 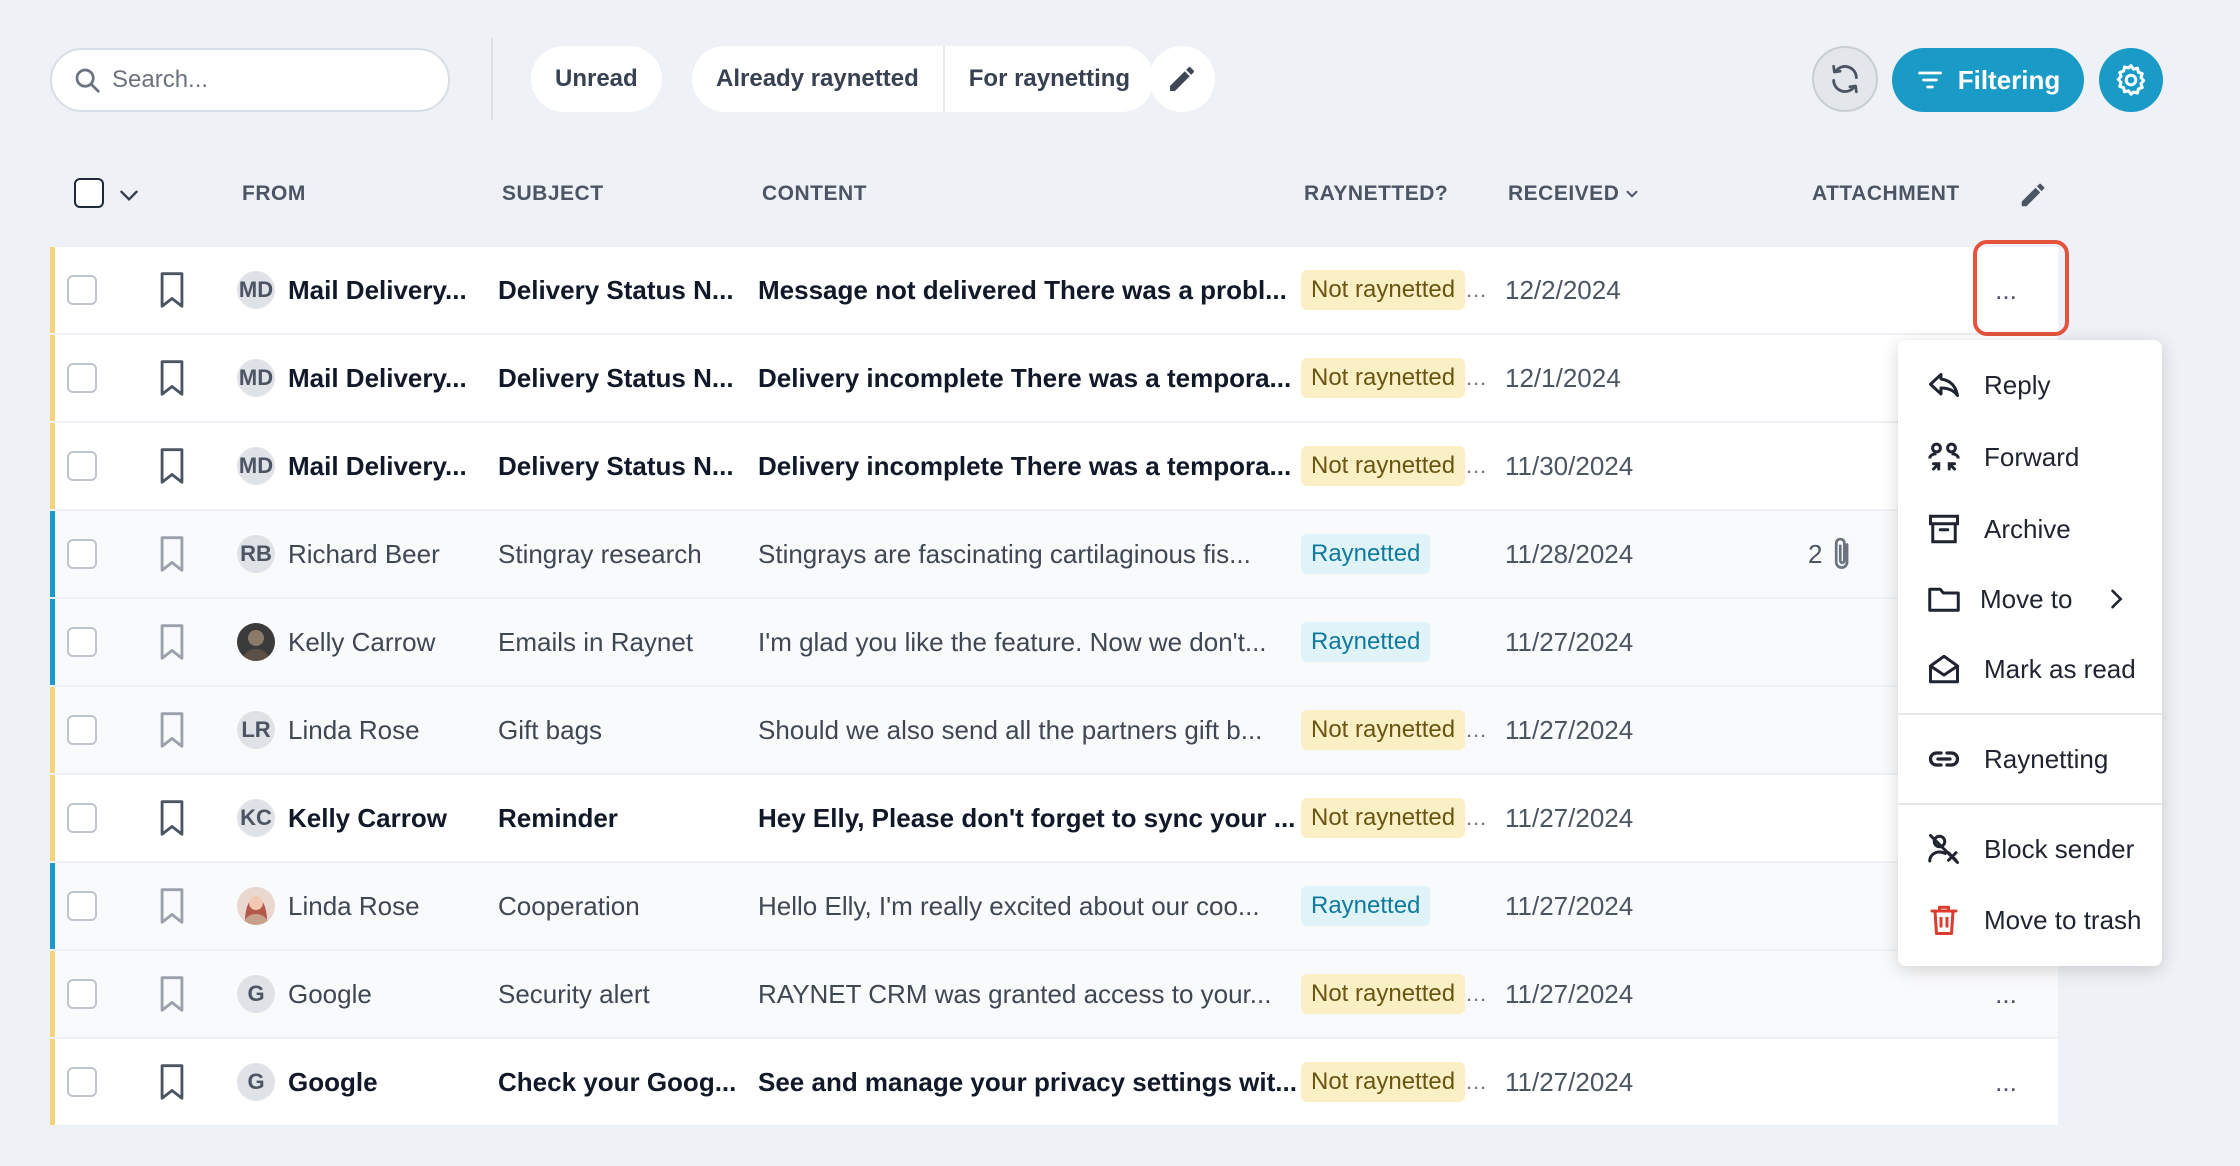 I want to click on menu-item-move-to-trash: Move to trash, so click(x=2030, y=920).